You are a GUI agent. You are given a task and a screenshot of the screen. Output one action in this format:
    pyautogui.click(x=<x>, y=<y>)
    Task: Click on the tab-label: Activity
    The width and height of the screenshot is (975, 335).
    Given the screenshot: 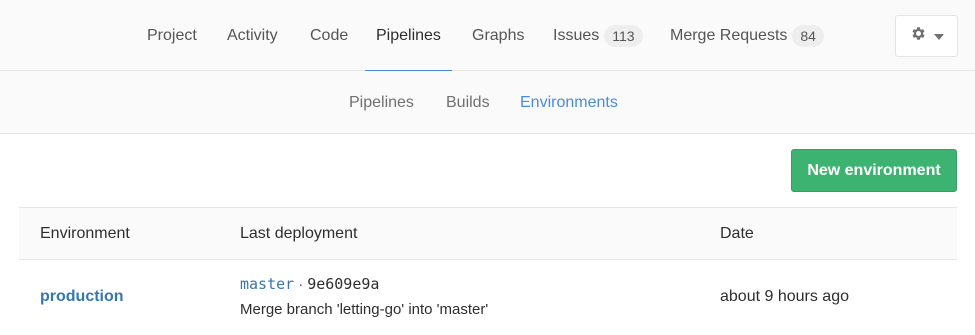 What is the action you would take?
    pyautogui.click(x=252, y=35)
    